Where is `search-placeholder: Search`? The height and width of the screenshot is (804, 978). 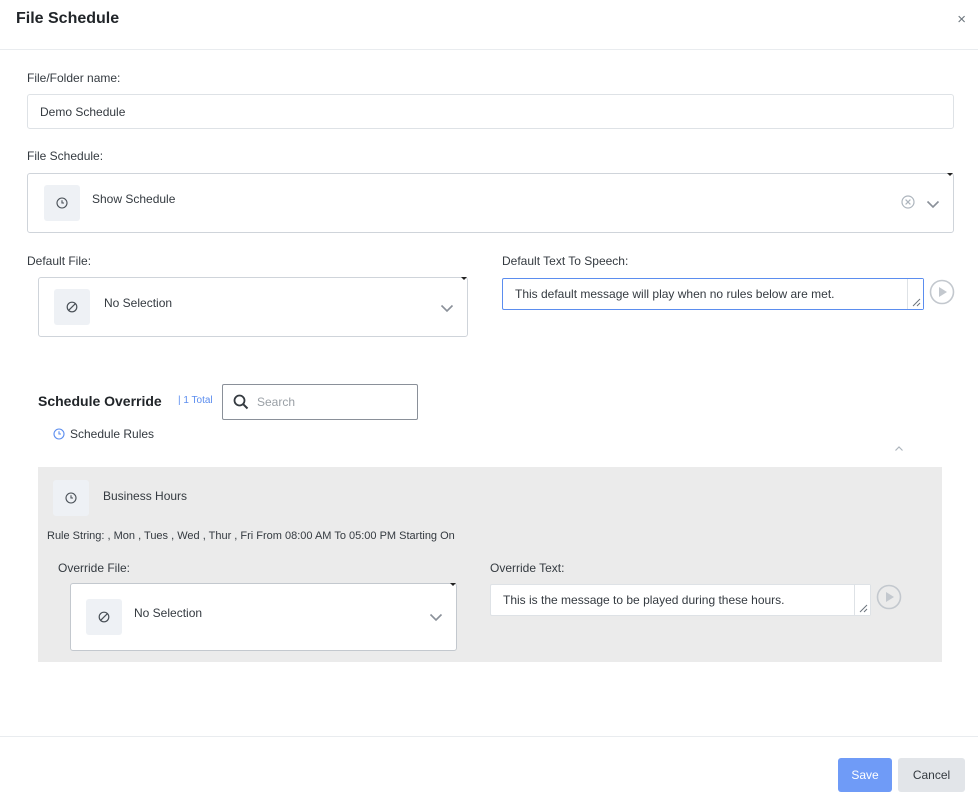 search-placeholder: Search is located at coordinates (276, 402).